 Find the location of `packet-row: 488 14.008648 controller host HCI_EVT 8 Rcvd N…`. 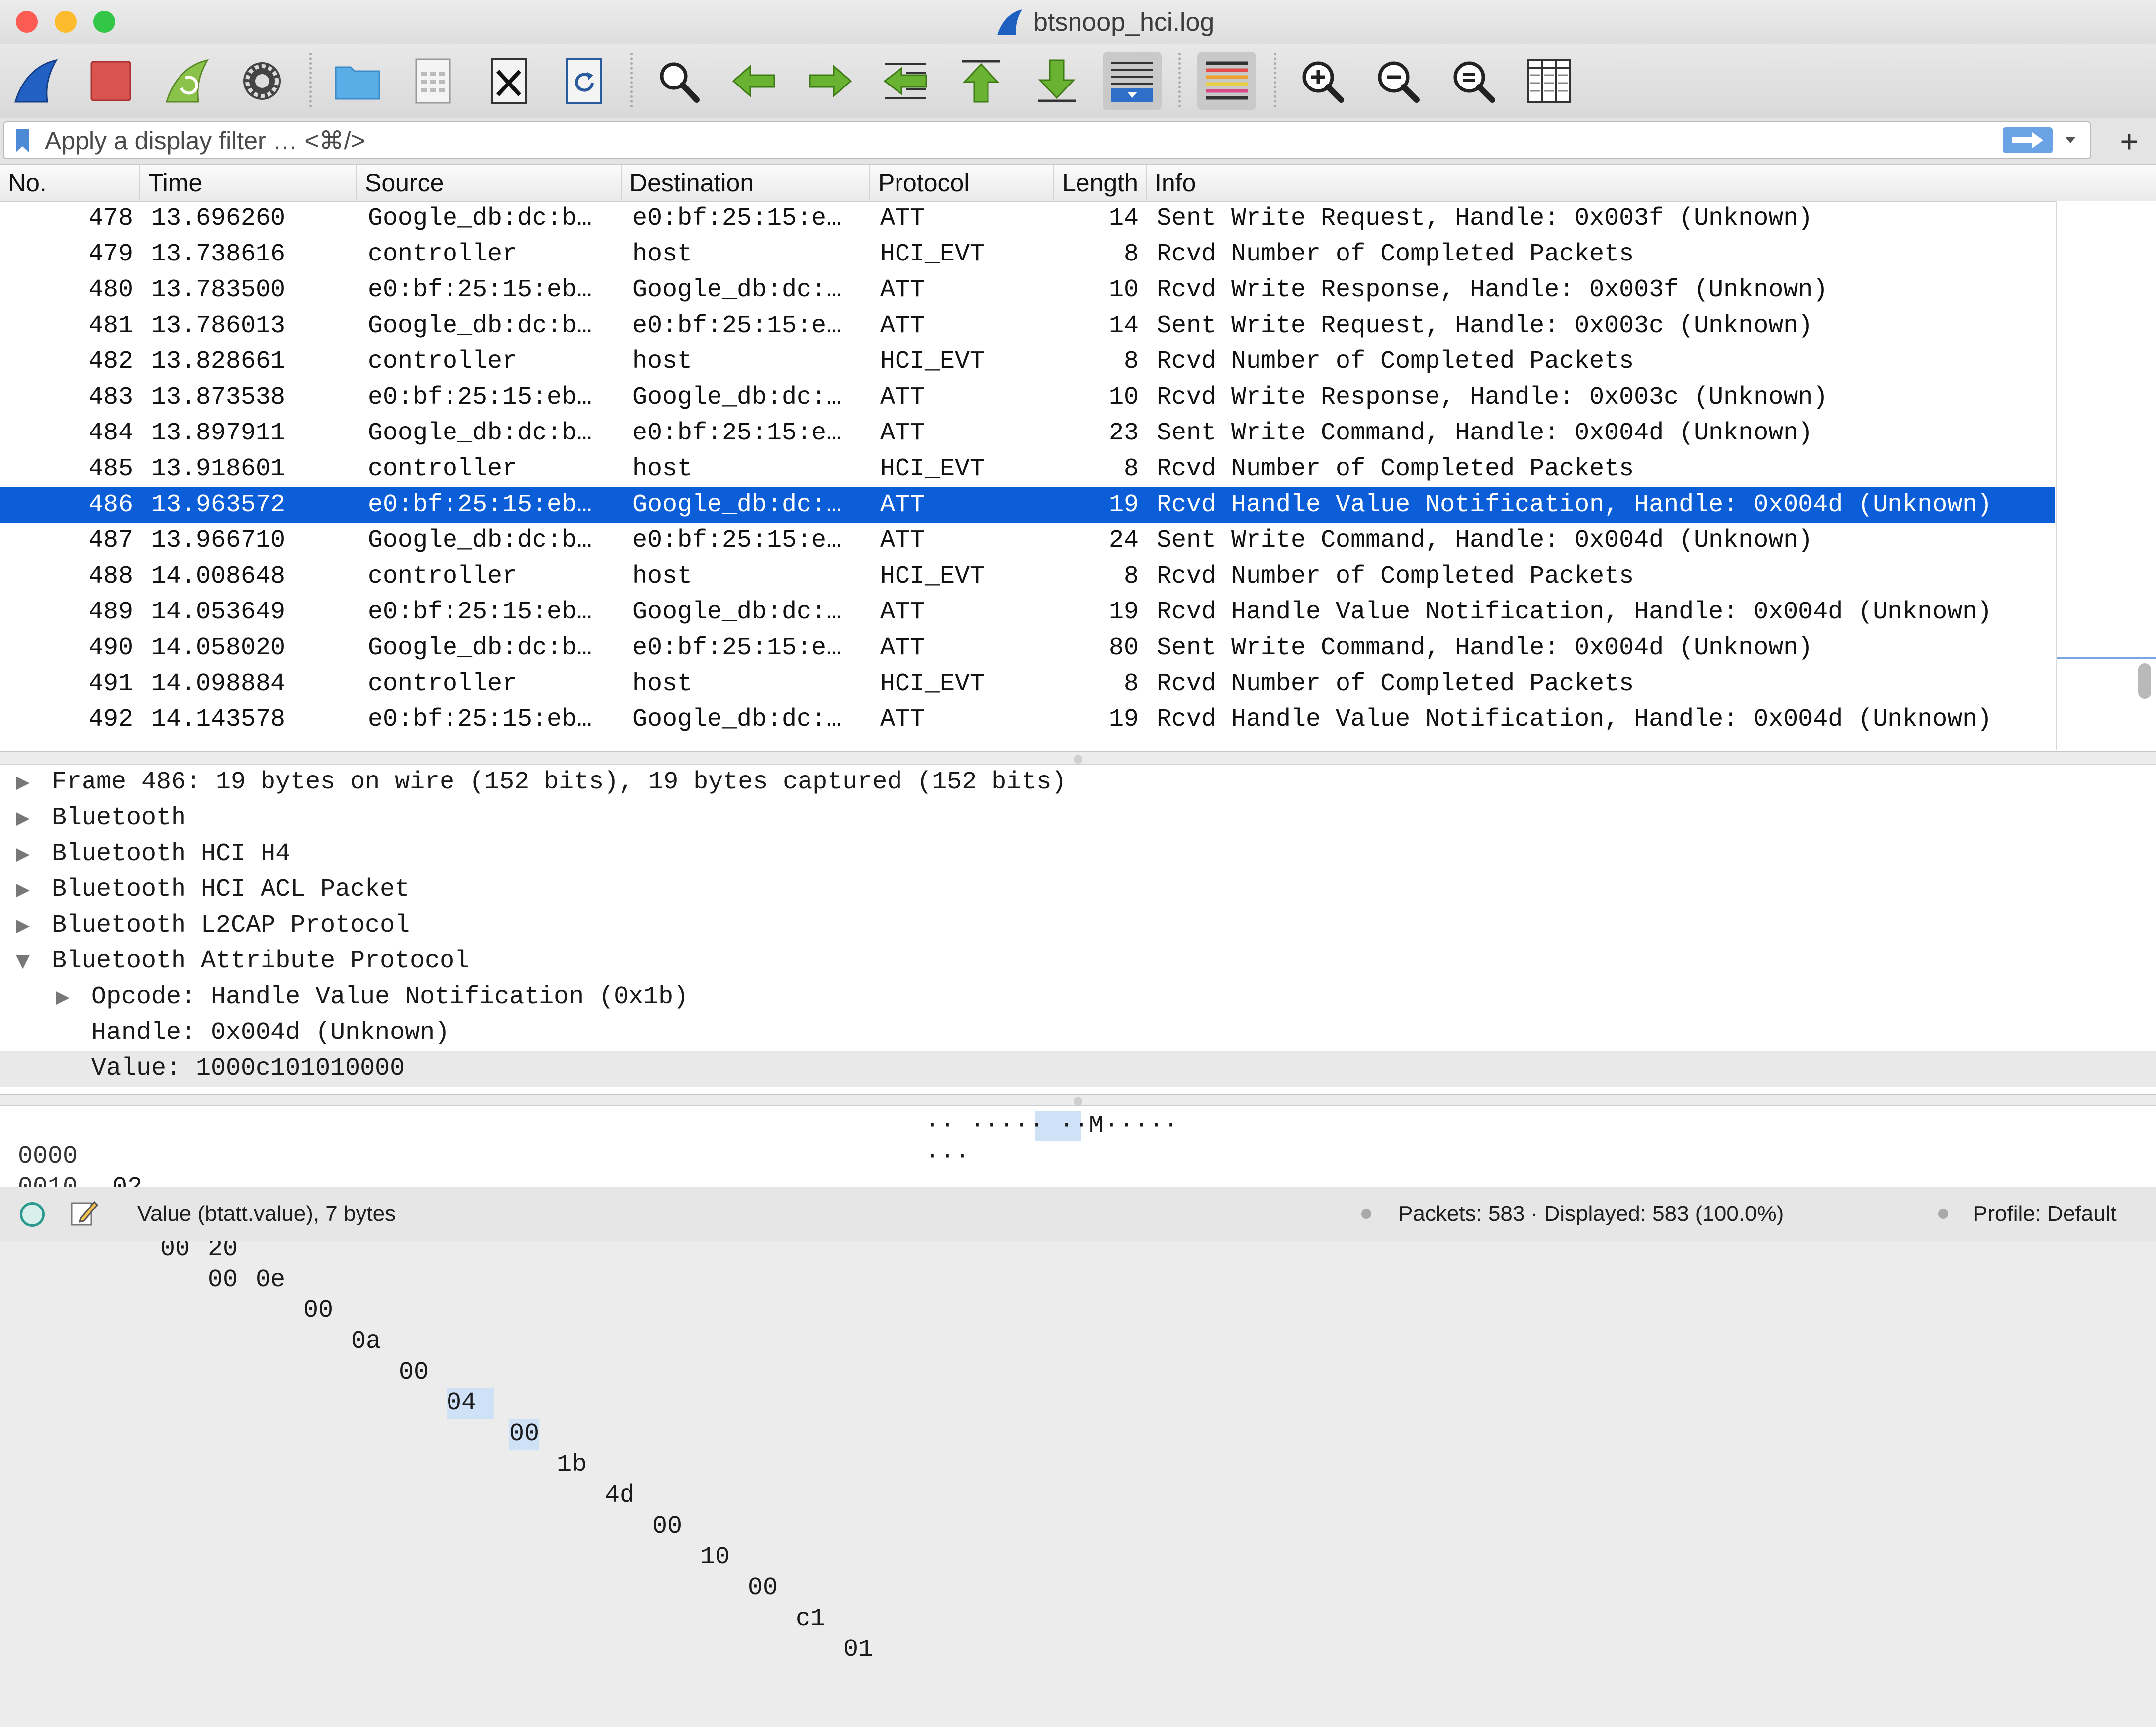

packet-row: 488 14.008648 controller host HCI_EVT 8 Rcvd N… is located at coordinates (1027, 577).